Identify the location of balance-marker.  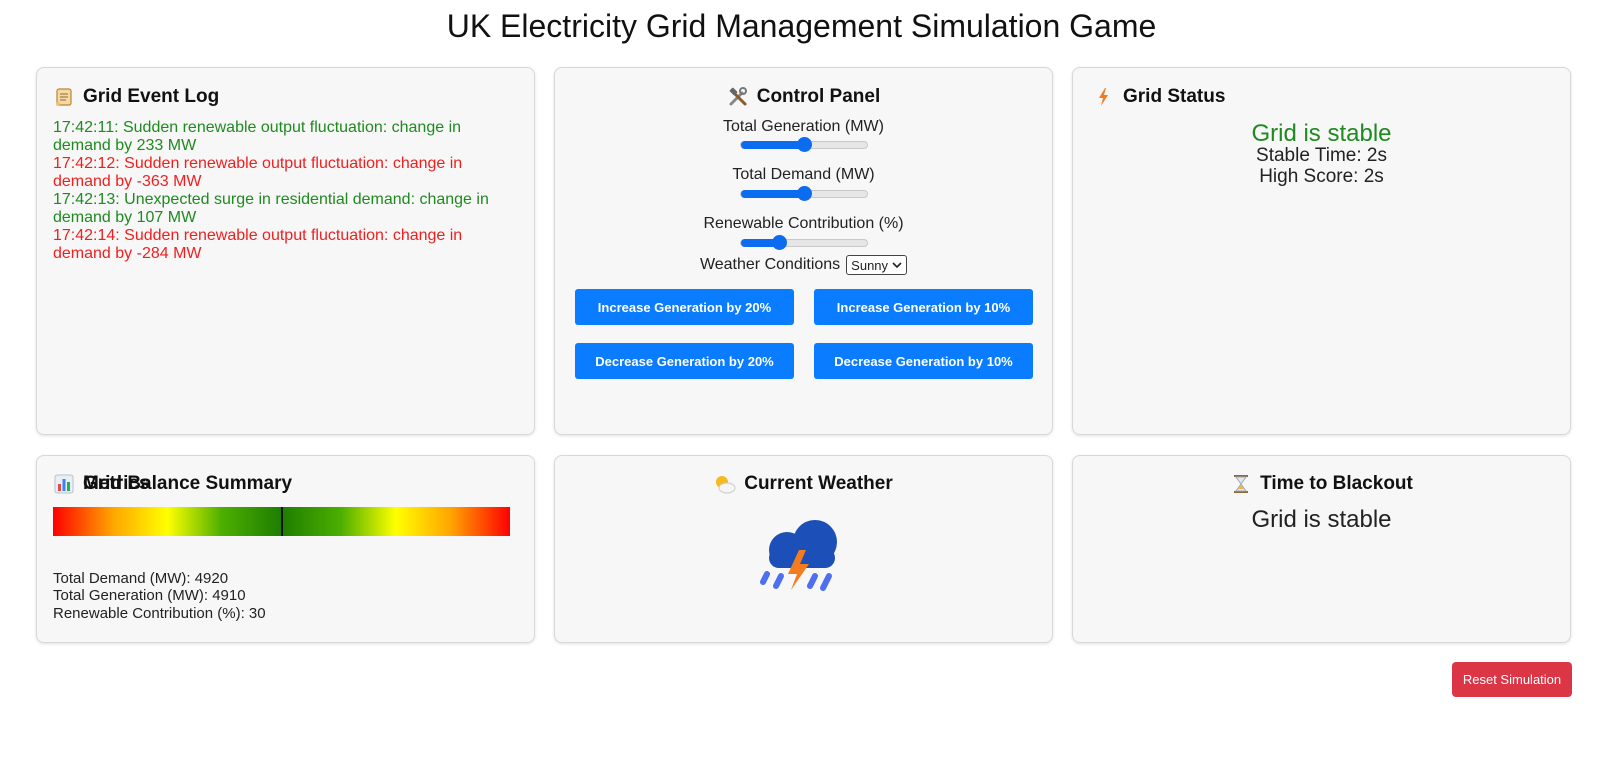
(281, 521).